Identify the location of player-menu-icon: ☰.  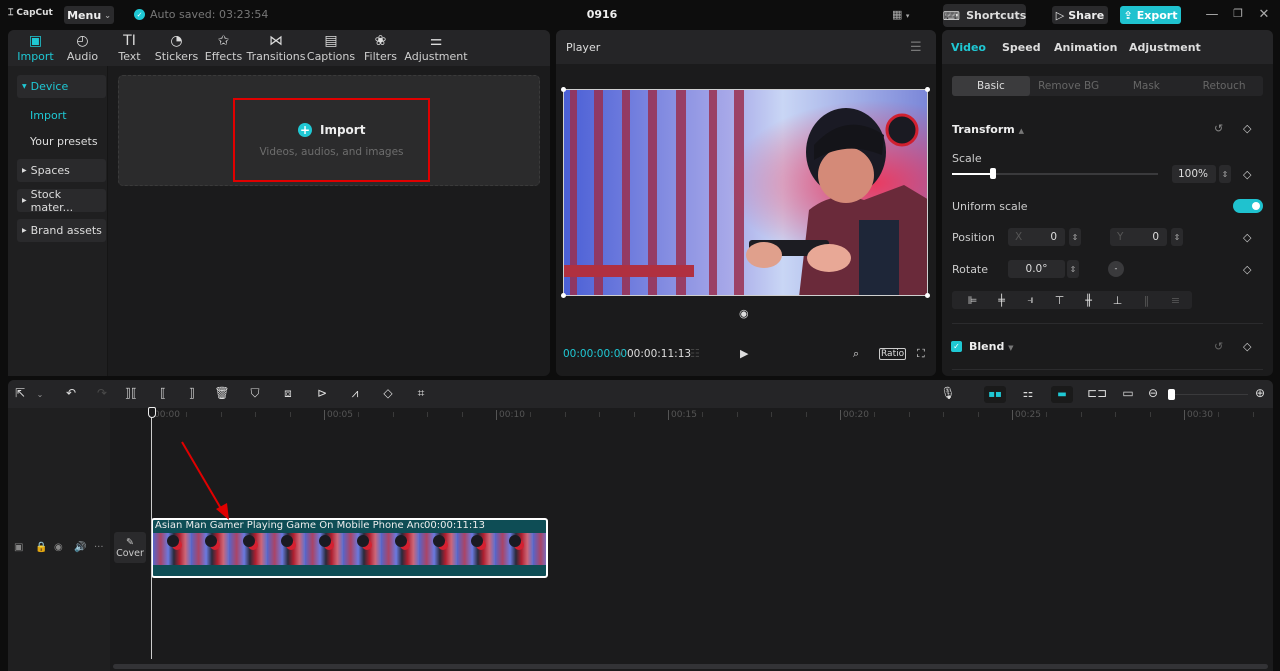
(916, 47).